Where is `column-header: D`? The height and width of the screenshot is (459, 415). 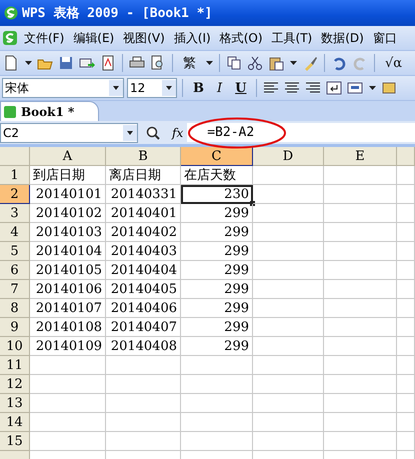 column-header: D is located at coordinates (288, 156).